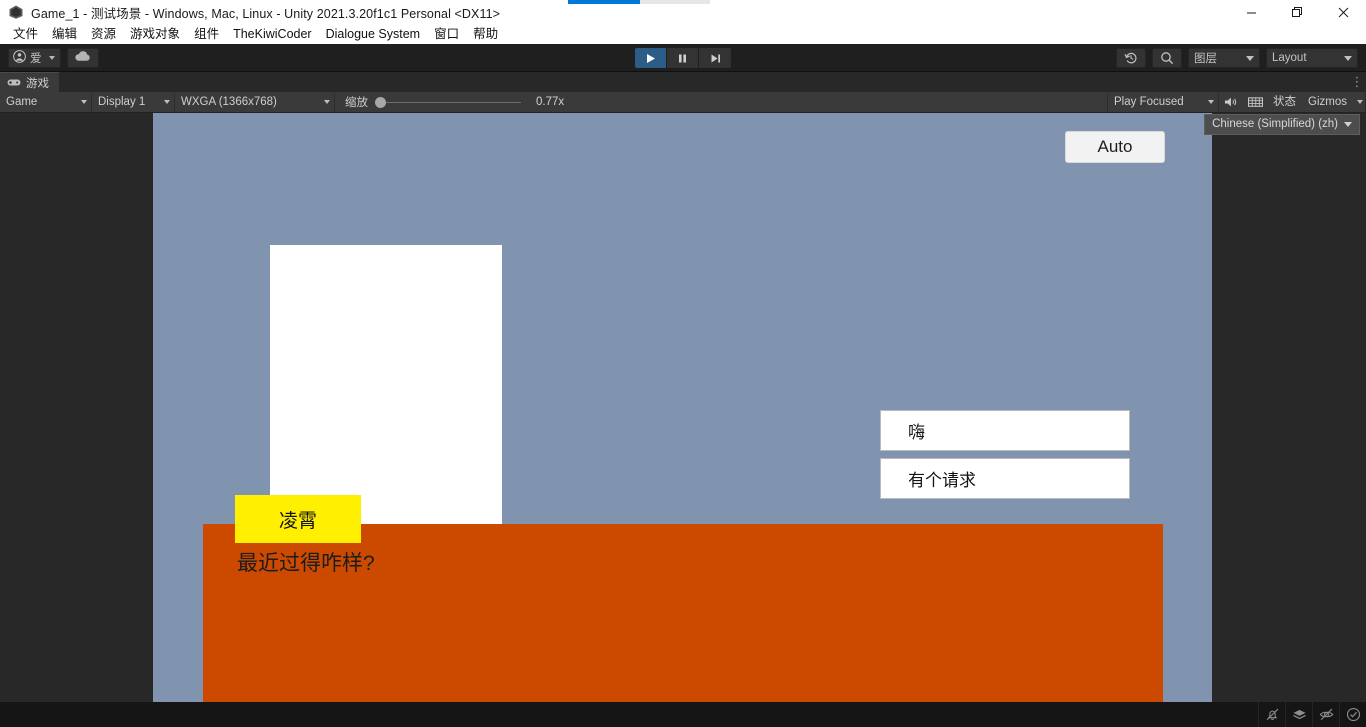  What do you see at coordinates (306, 563) in the screenshot?
I see `dialogue-text: 最近过得咋样?` at bounding box center [306, 563].